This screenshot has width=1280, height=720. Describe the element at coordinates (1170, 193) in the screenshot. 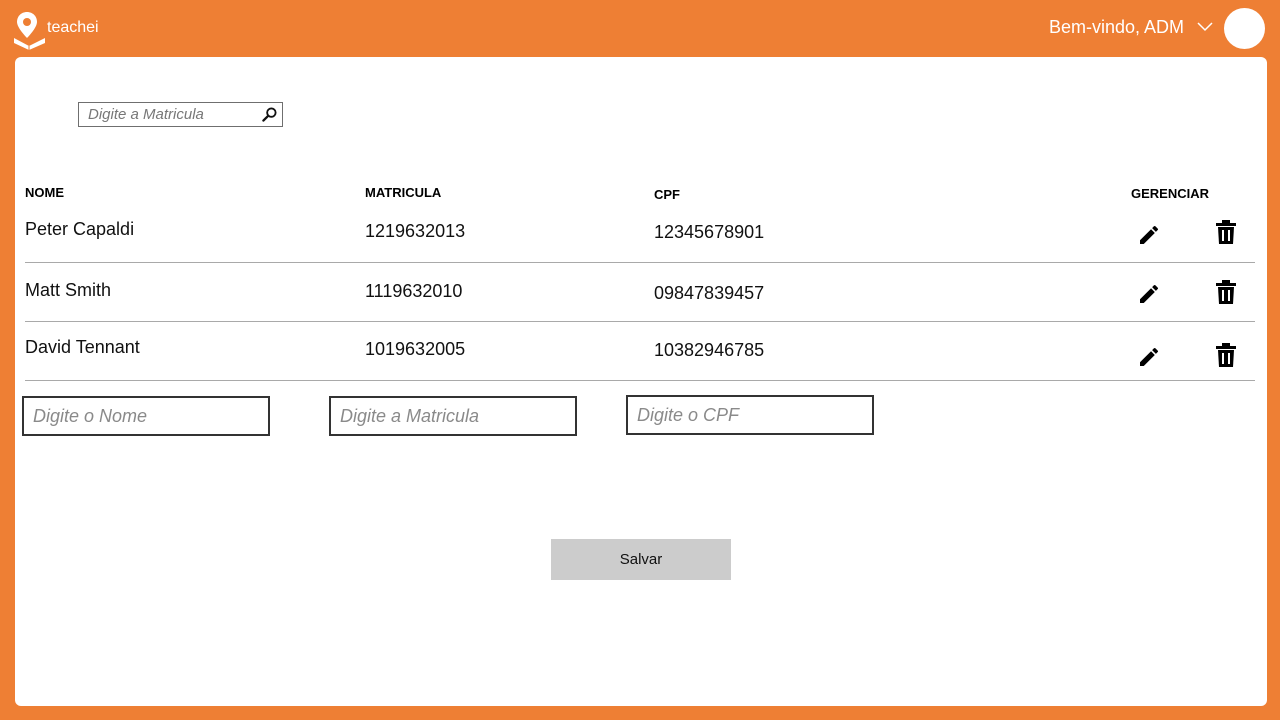

I see `column-header-manage: GERENCIAR` at that location.